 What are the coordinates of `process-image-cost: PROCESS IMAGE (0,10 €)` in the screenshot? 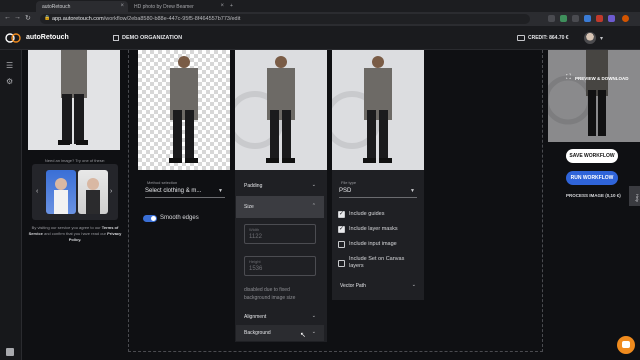 It's located at (593, 195).